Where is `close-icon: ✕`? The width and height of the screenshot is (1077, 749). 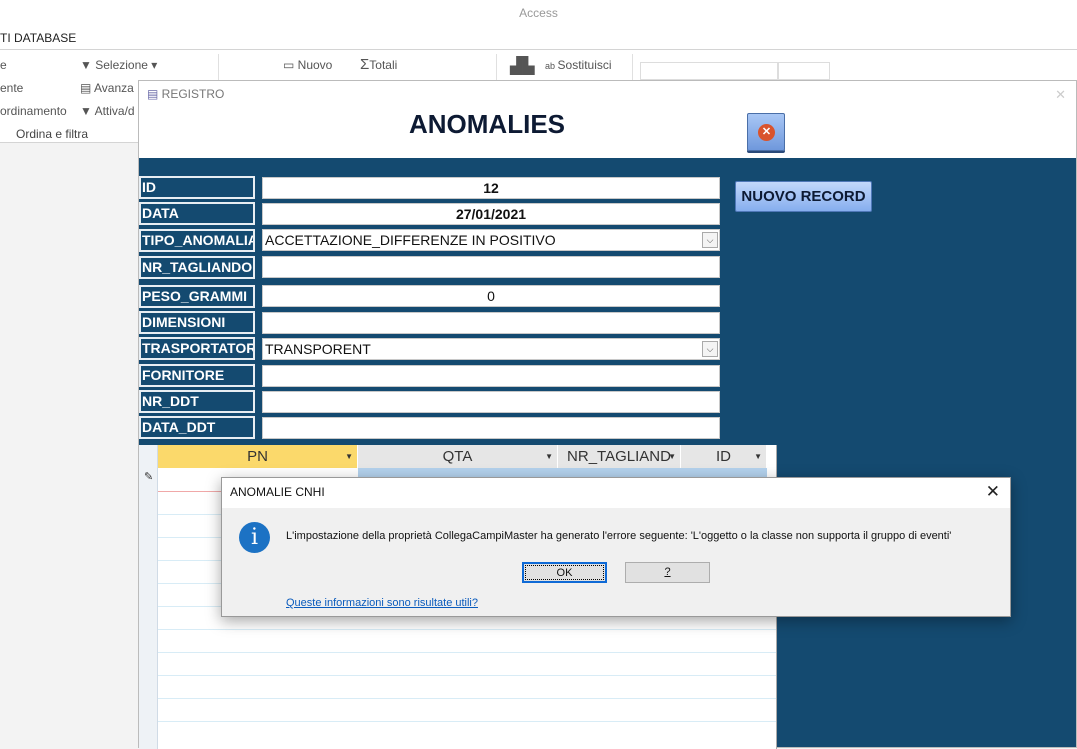 close-icon: ✕ is located at coordinates (766, 132).